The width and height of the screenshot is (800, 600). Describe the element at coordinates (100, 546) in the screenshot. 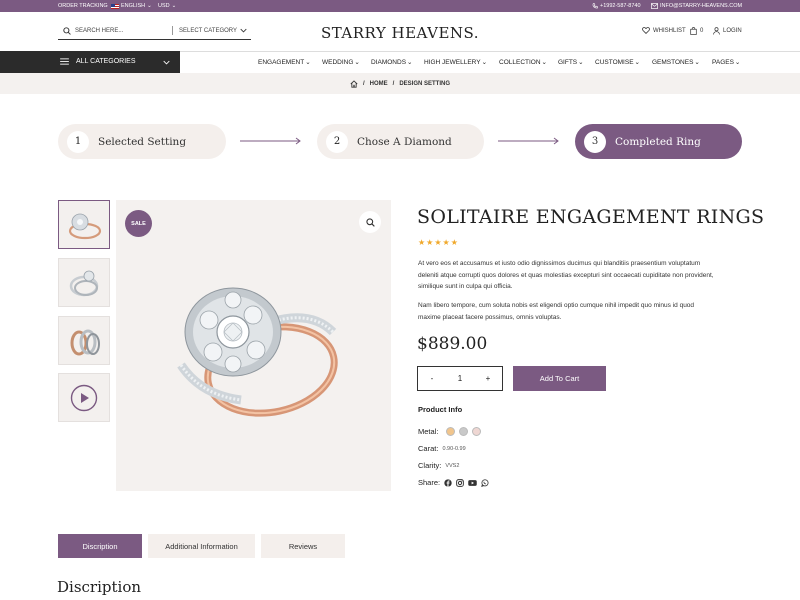

I see `tab-description: Discription` at that location.